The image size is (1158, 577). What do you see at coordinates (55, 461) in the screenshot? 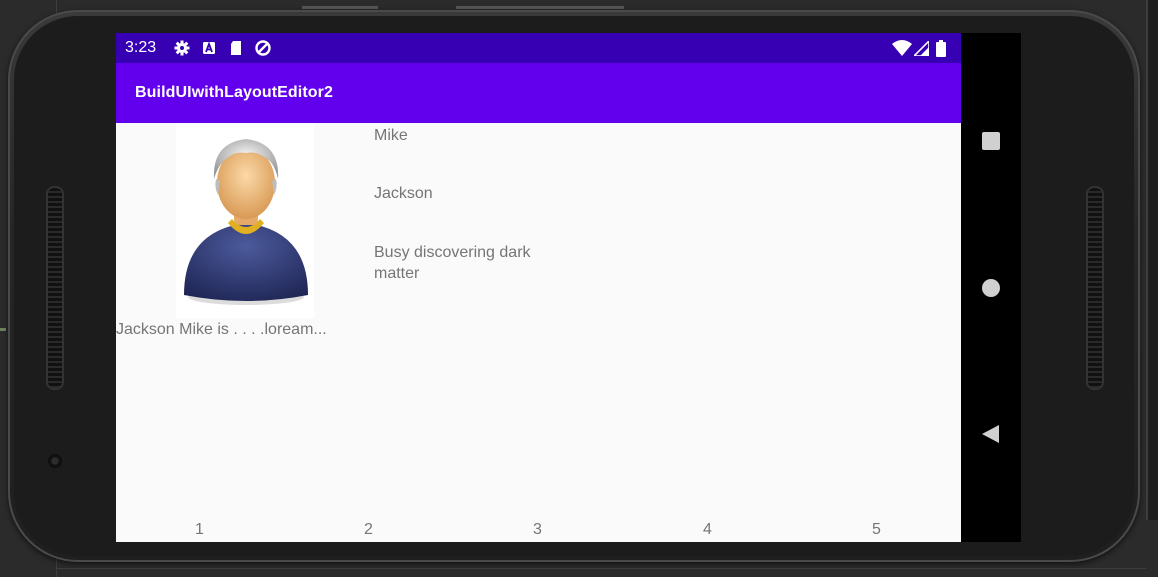
I see `front-camera-icon` at bounding box center [55, 461].